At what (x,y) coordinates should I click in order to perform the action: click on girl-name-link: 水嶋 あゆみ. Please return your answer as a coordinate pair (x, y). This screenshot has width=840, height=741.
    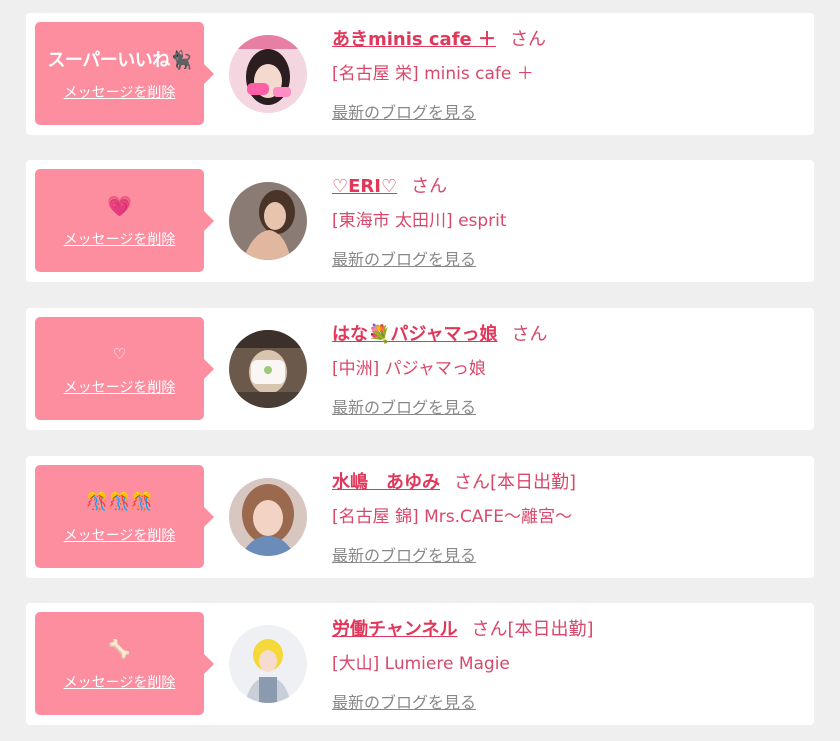
    Looking at the image, I should click on (386, 482).